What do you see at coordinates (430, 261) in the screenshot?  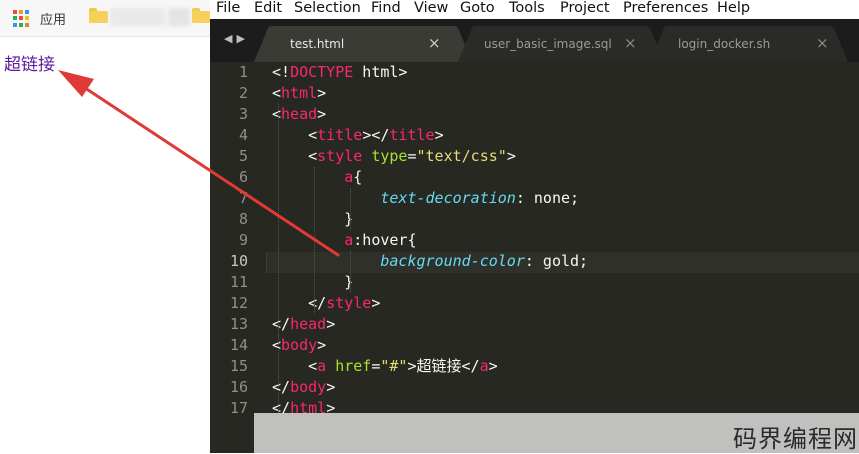 I see `code-line: background-color: gold;` at bounding box center [430, 261].